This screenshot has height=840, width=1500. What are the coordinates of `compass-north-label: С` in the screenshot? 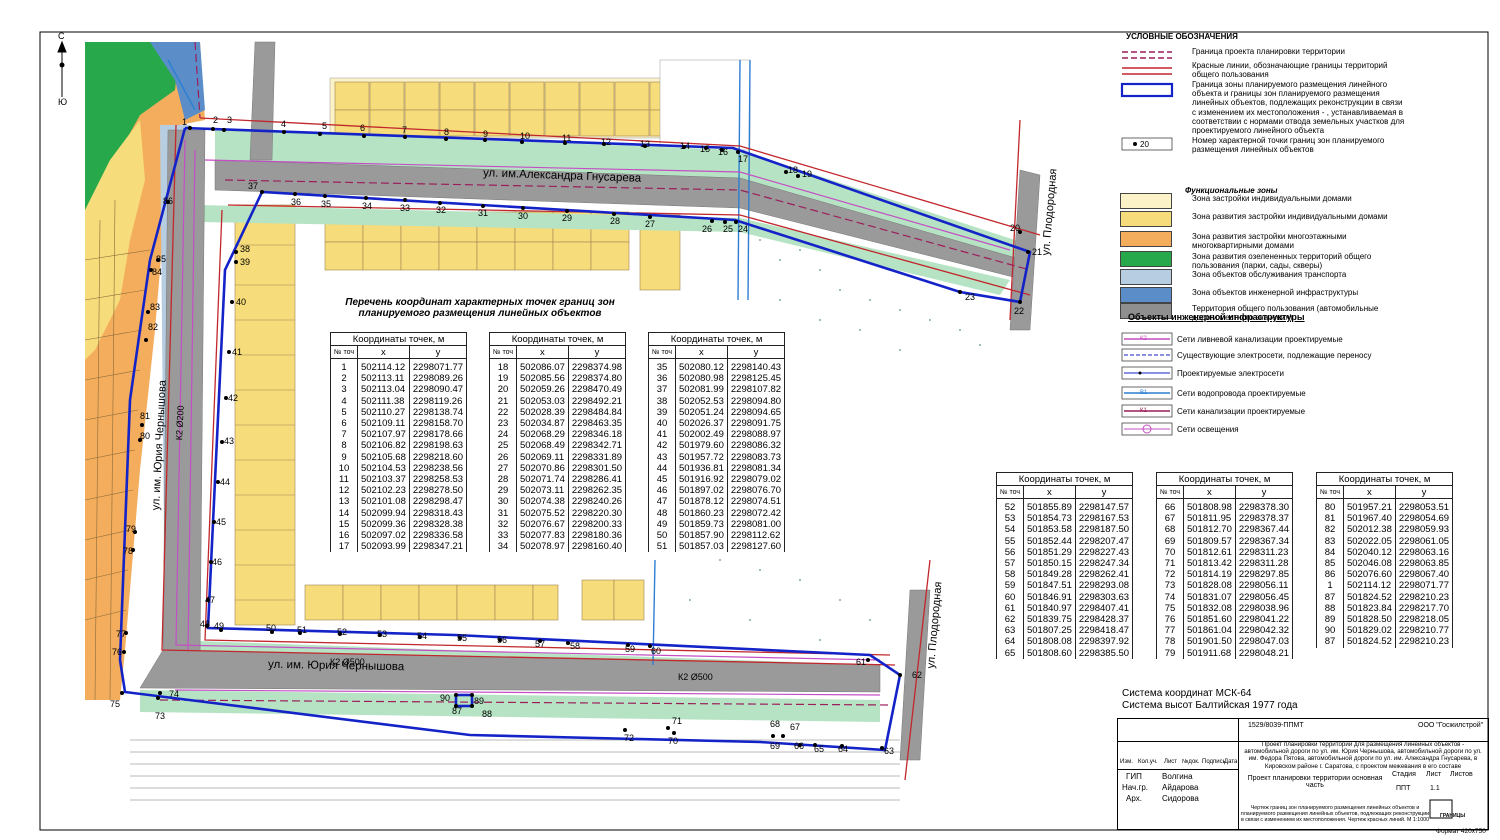 It's located at (61, 36).